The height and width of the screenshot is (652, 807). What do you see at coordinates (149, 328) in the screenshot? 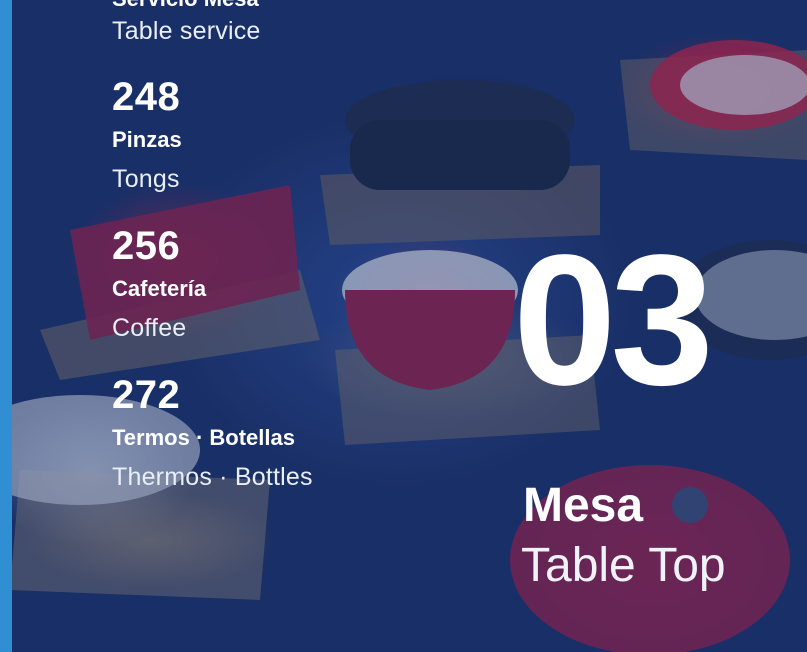
I see `item-name-en: Coffee` at bounding box center [149, 328].